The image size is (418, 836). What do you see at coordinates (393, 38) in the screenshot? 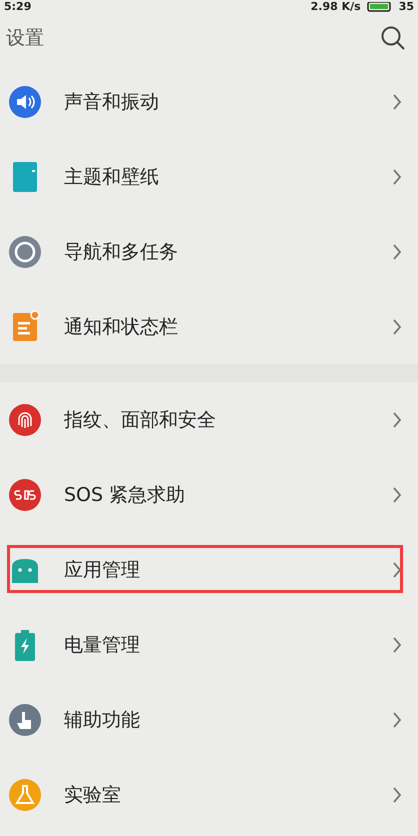
I see `search-icon` at bounding box center [393, 38].